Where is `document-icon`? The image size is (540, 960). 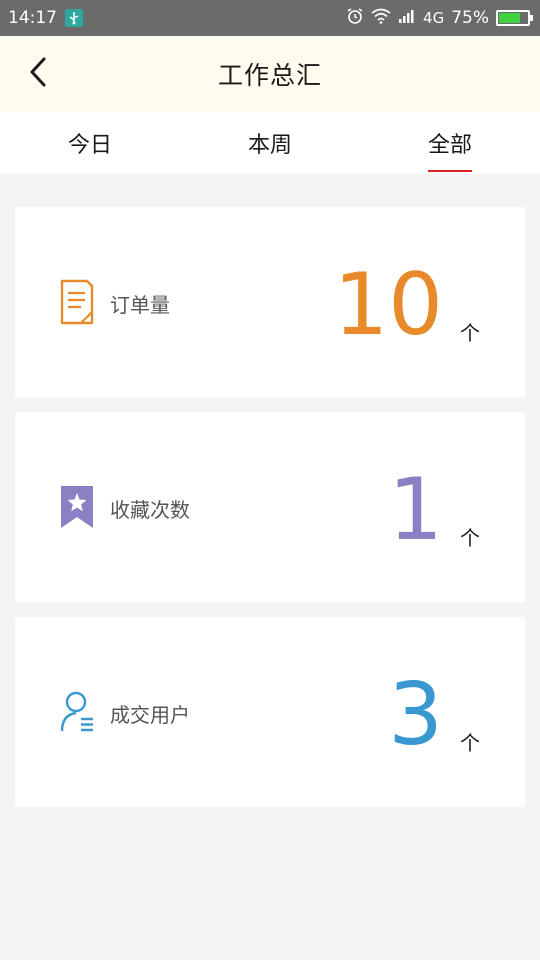
document-icon is located at coordinates (77, 302).